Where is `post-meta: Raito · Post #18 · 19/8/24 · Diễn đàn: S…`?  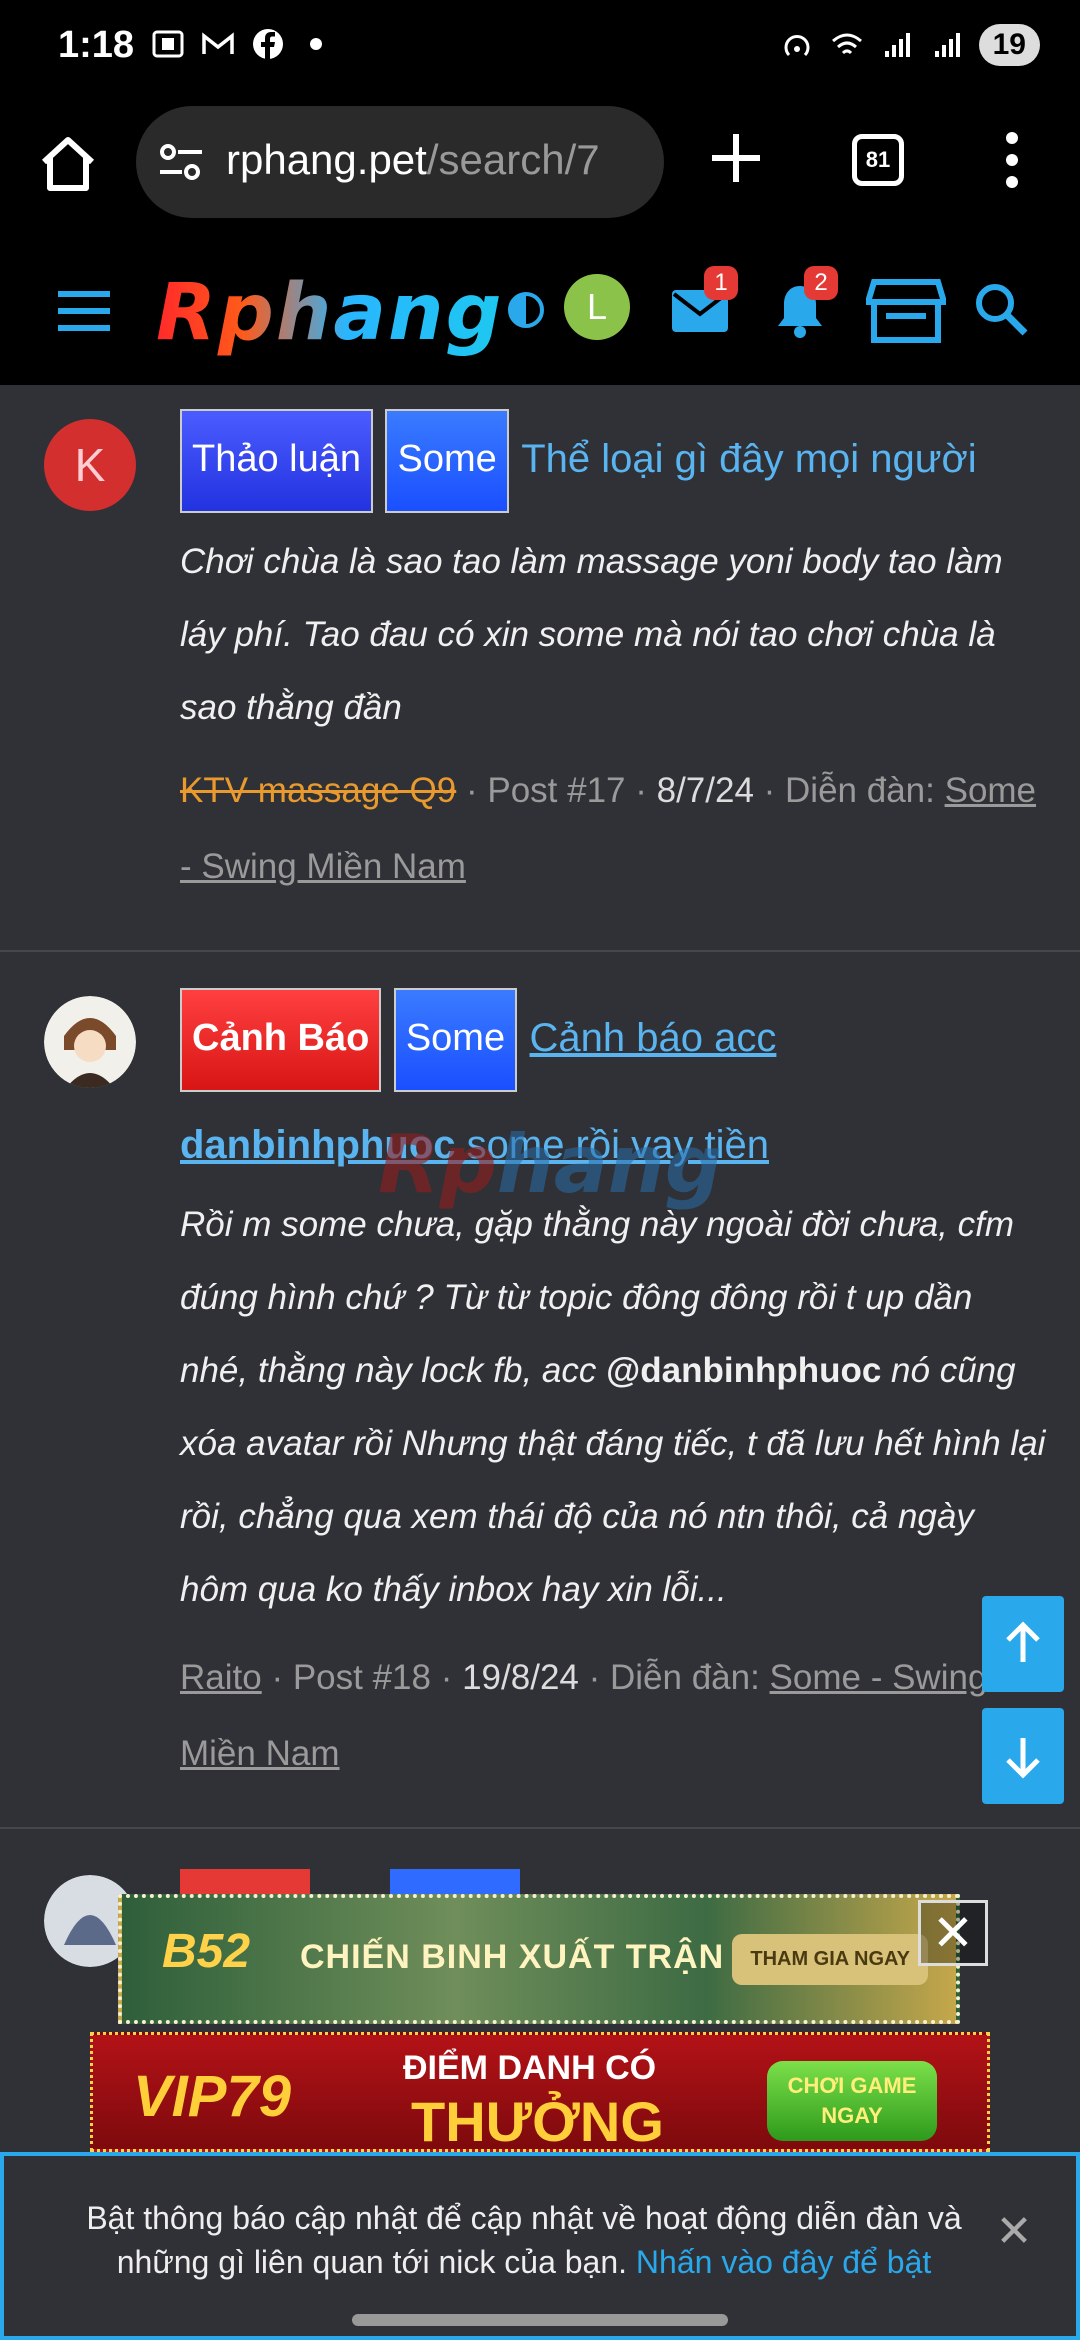
post-meta: Raito · Post #18 · 19/8/24 · Diễn đàn: S… is located at coordinates (584, 1715).